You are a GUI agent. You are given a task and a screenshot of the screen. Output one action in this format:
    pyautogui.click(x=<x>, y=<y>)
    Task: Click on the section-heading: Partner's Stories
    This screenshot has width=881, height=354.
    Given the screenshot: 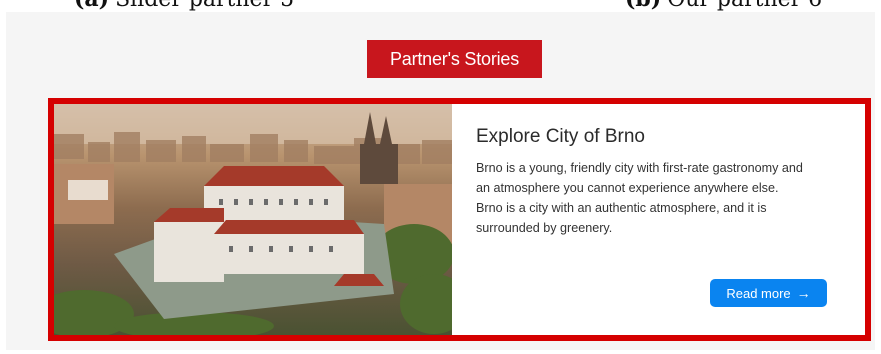 What is the action you would take?
    pyautogui.click(x=454, y=59)
    